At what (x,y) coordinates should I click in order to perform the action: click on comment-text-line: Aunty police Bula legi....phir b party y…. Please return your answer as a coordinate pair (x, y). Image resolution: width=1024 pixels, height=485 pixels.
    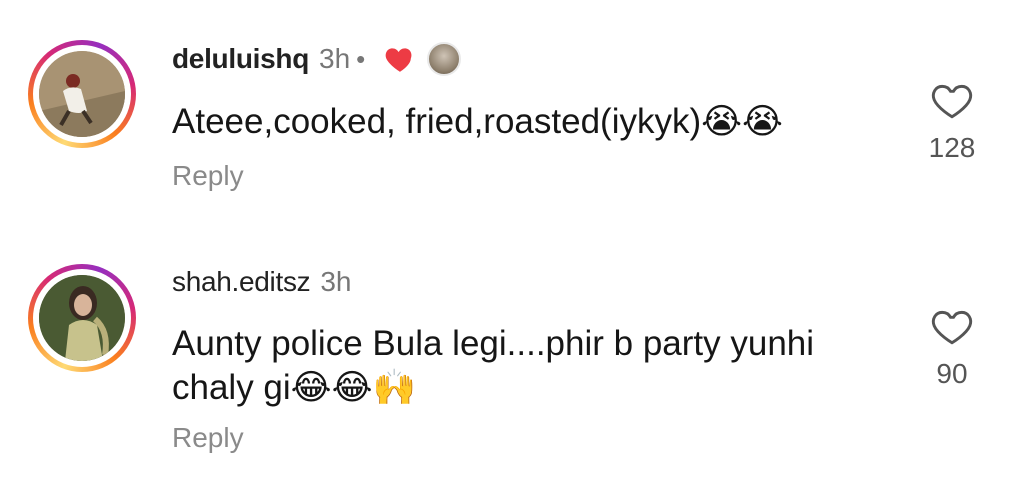
    Looking at the image, I should click on (493, 343).